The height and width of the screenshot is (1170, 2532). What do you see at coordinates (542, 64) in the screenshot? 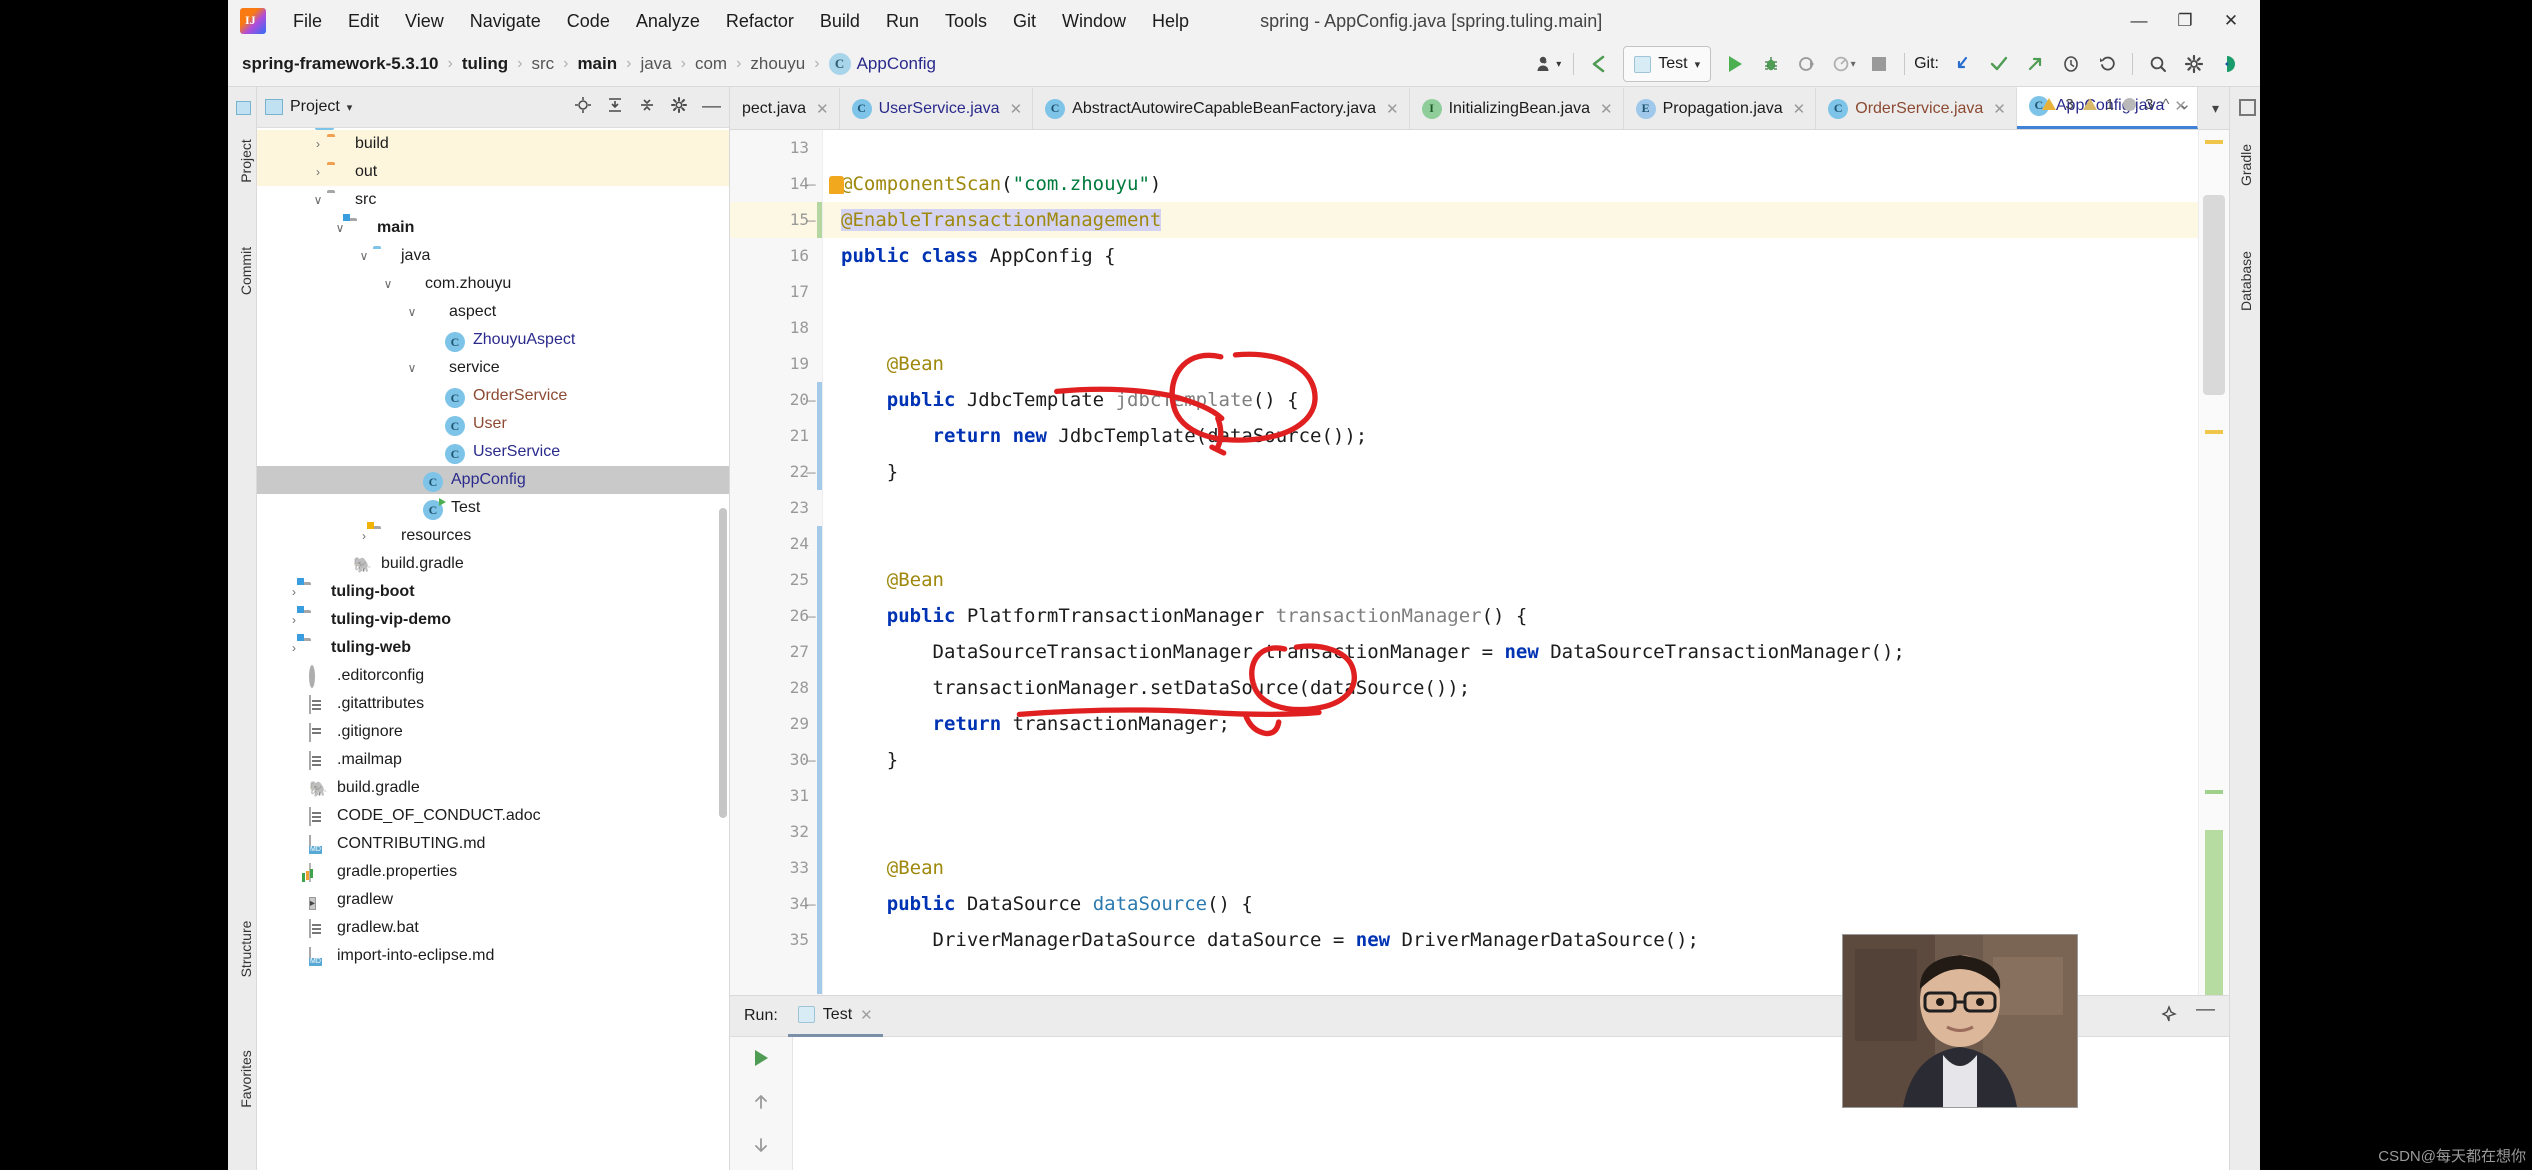
I see `breadcrumb-src: src` at bounding box center [542, 64].